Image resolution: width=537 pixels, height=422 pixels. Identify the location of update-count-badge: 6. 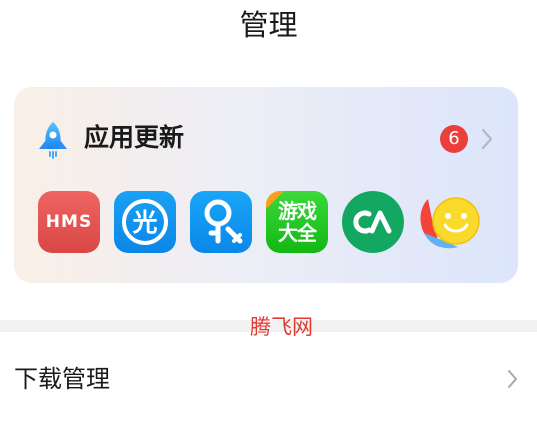
(454, 139).